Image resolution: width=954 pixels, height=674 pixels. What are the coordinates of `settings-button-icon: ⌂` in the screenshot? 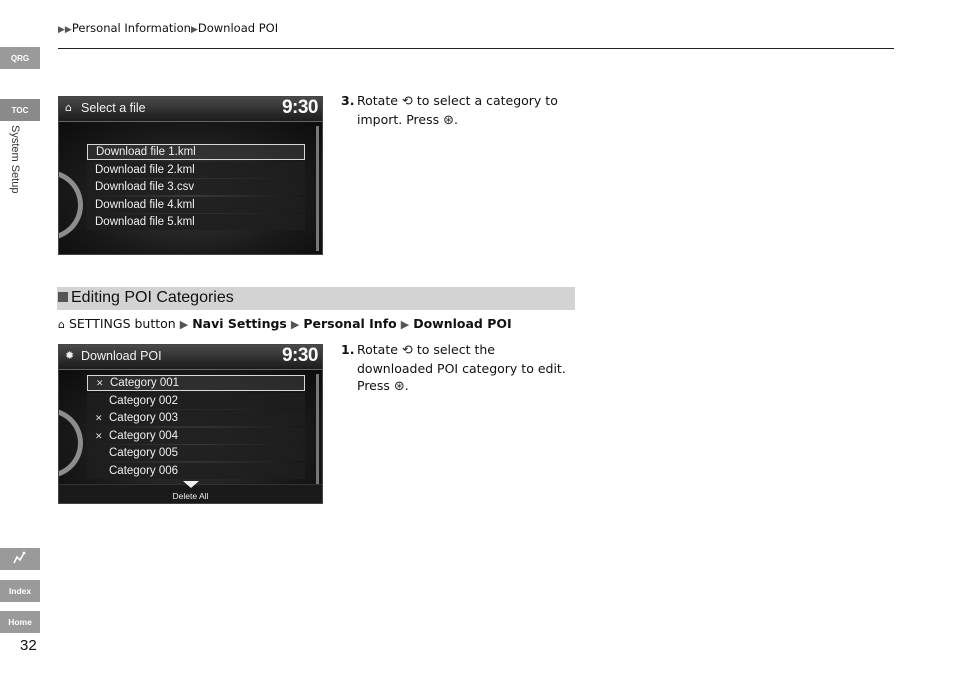 It's located at (61, 324).